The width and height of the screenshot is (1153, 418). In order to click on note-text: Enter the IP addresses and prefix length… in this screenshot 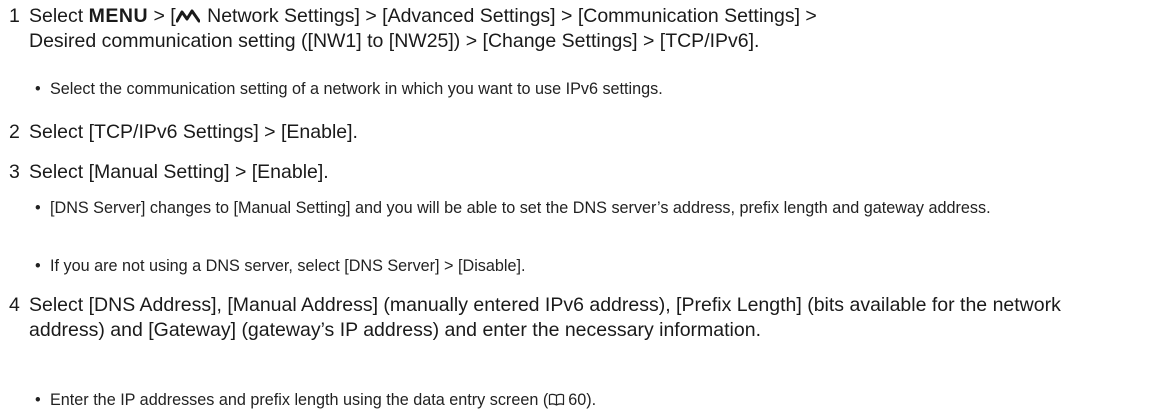, I will do `click(299, 400)`.